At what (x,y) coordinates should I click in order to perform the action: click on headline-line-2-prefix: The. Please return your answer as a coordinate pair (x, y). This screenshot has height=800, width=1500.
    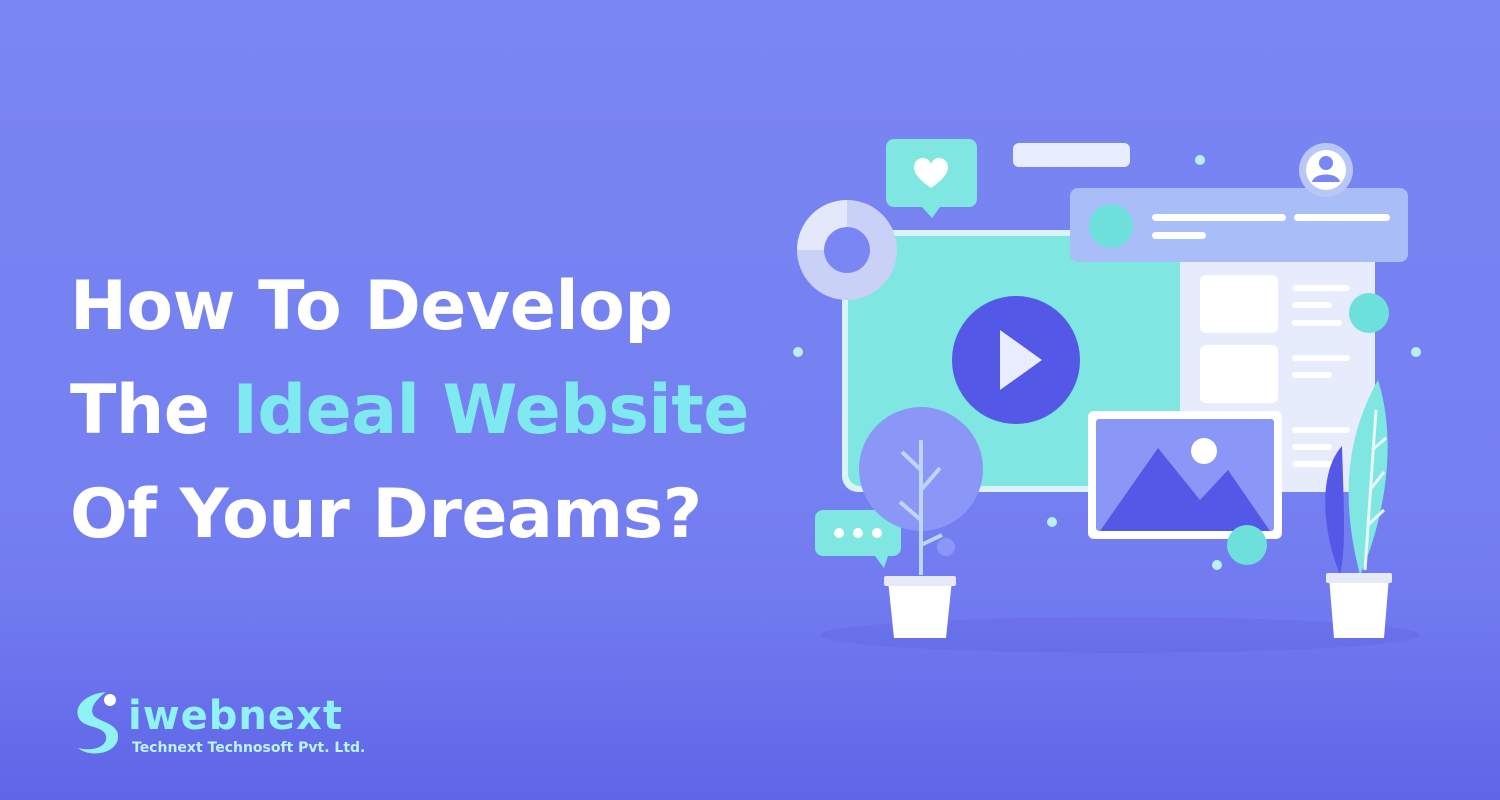
    Looking at the image, I should click on (151, 410).